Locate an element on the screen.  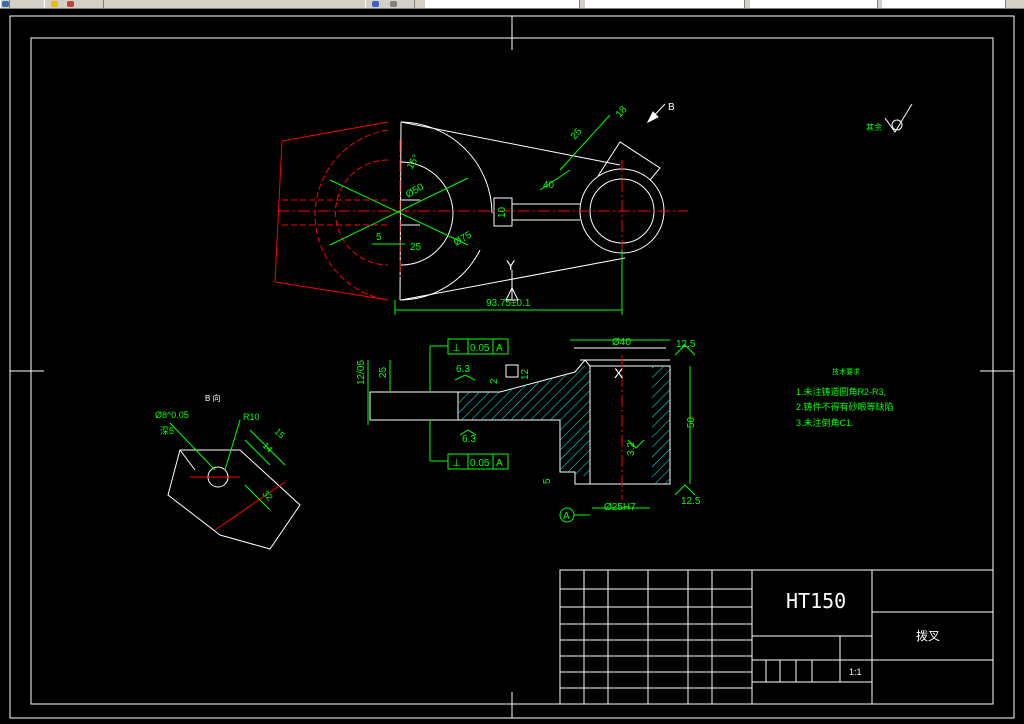
dim-top-dia50: Ø50 is located at coordinates (415, 190).